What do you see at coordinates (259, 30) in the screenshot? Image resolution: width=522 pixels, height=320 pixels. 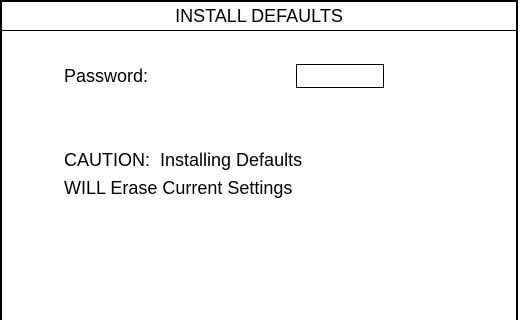 I see `title-divider` at bounding box center [259, 30].